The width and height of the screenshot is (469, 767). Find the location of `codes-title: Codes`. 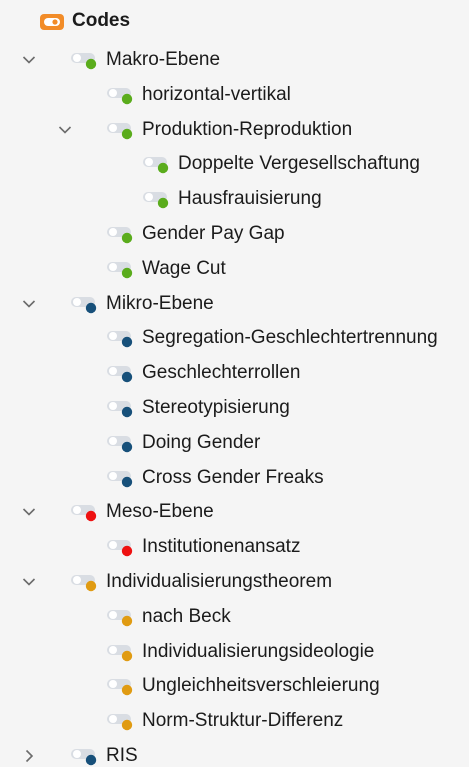

codes-title: Codes is located at coordinates (101, 20).